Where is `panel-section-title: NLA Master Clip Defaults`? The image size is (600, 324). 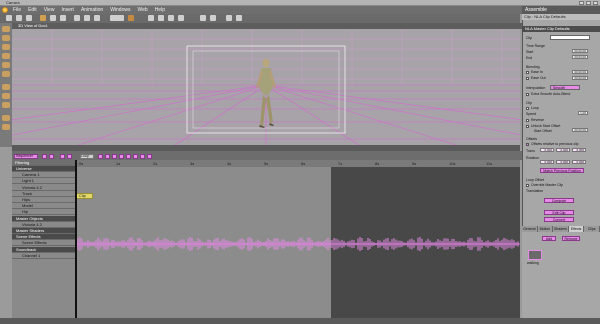
panel-section-title: NLA Master Clip Defaults is located at coordinates (561, 29).